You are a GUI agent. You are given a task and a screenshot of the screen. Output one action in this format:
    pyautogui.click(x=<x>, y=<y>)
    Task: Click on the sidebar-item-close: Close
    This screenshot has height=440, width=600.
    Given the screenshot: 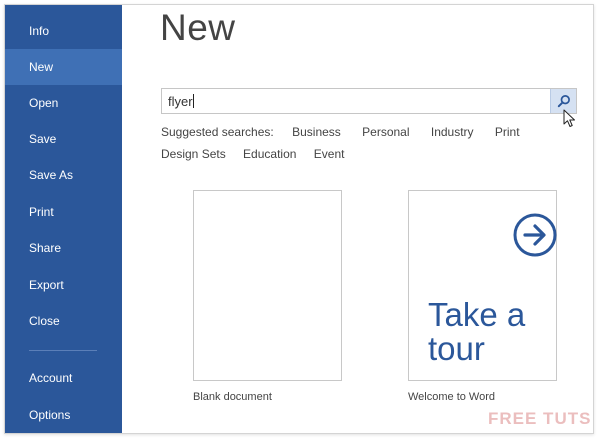 What is the action you would take?
    pyautogui.click(x=63, y=321)
    